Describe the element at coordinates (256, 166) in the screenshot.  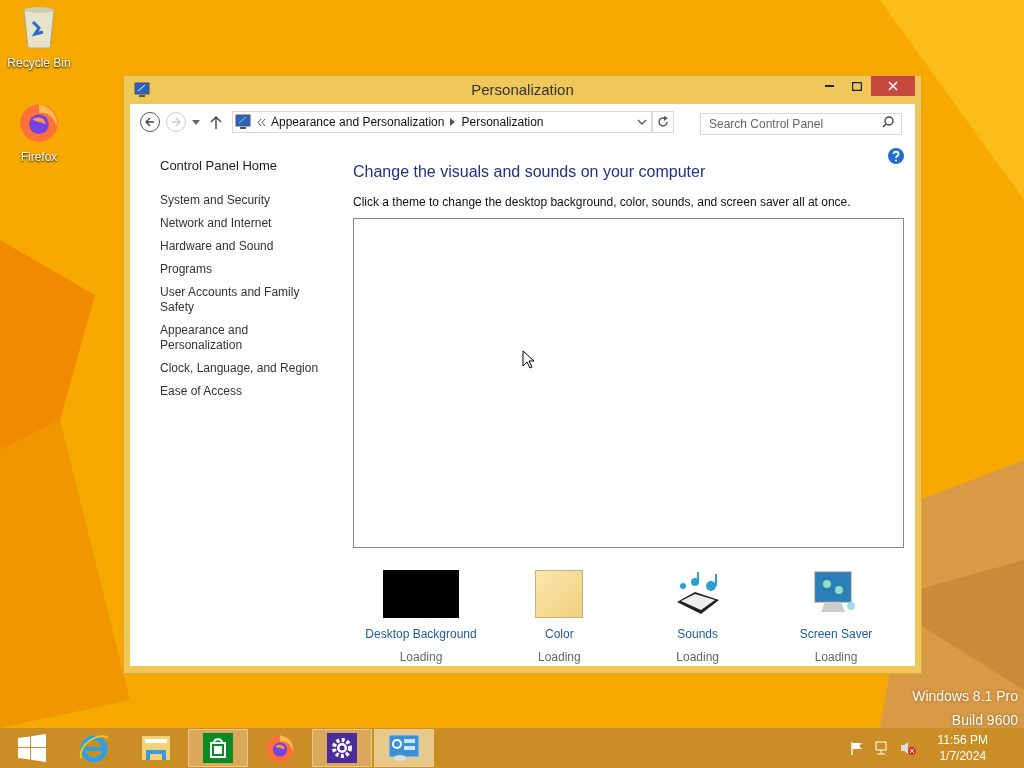
I see `control-panel-home-link: Control Panel Home` at that location.